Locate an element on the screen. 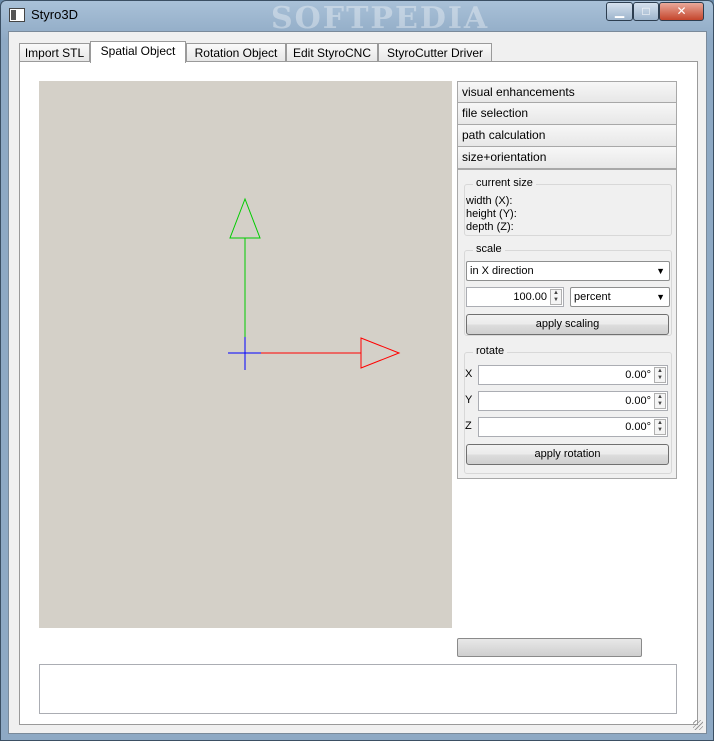 This screenshot has width=714, height=741. y-axis-arrow is located at coordinates (245, 218).